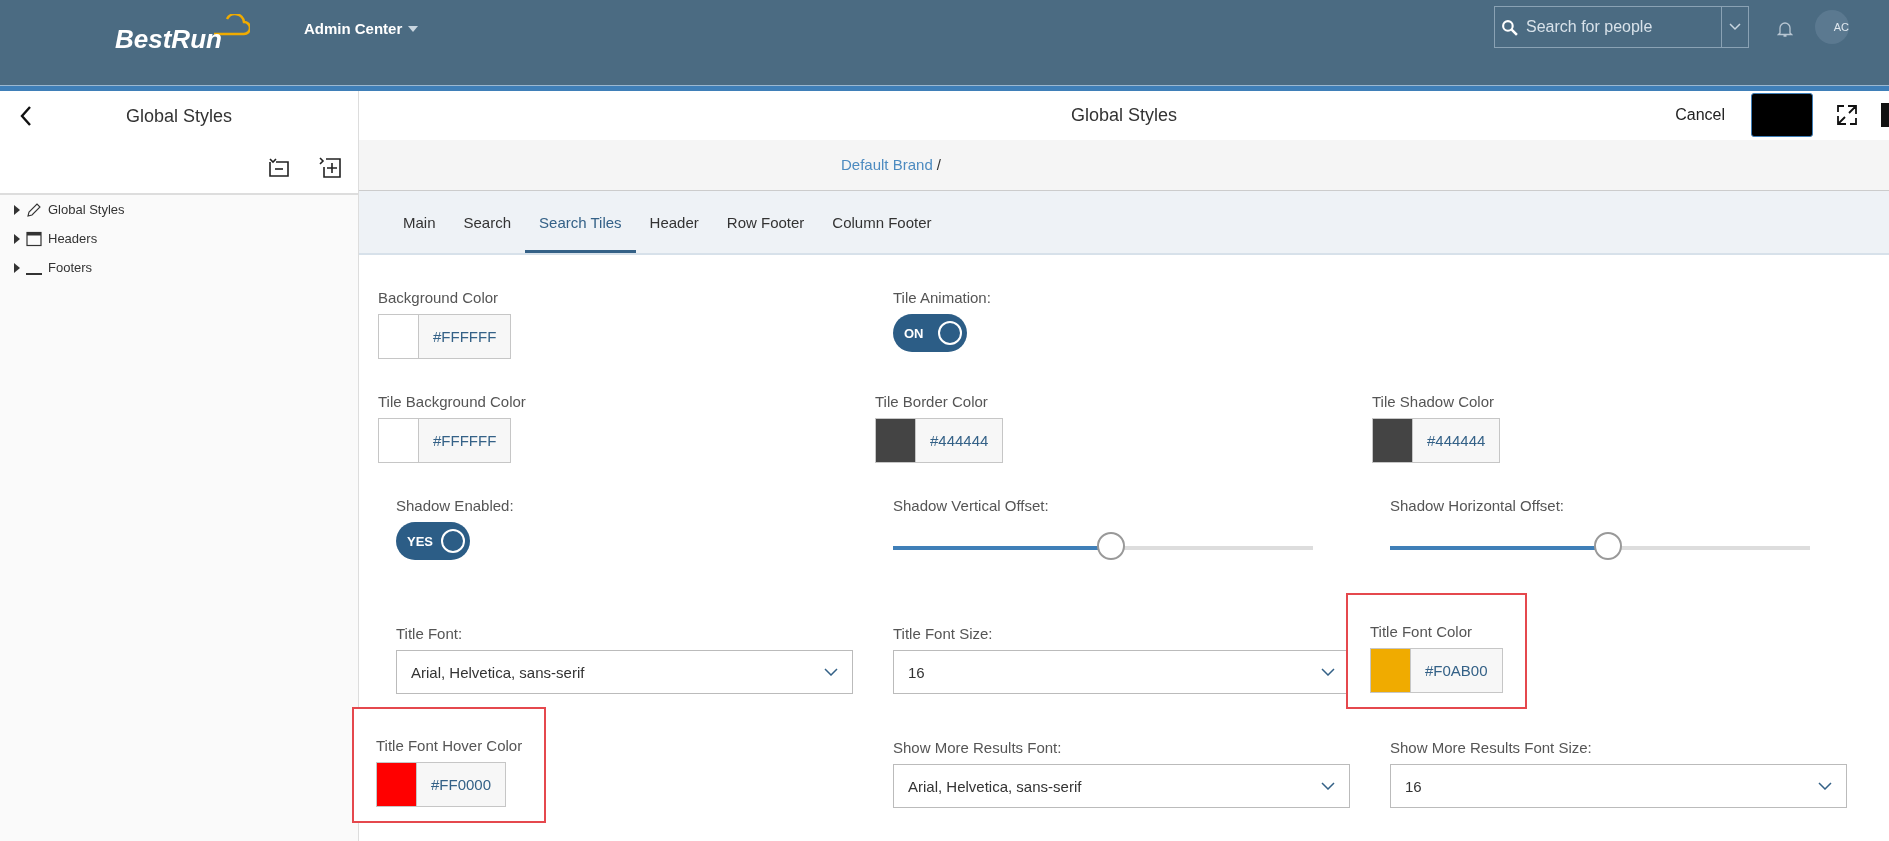  What do you see at coordinates (73, 238) in the screenshot?
I see `tree-item: Headers` at bounding box center [73, 238].